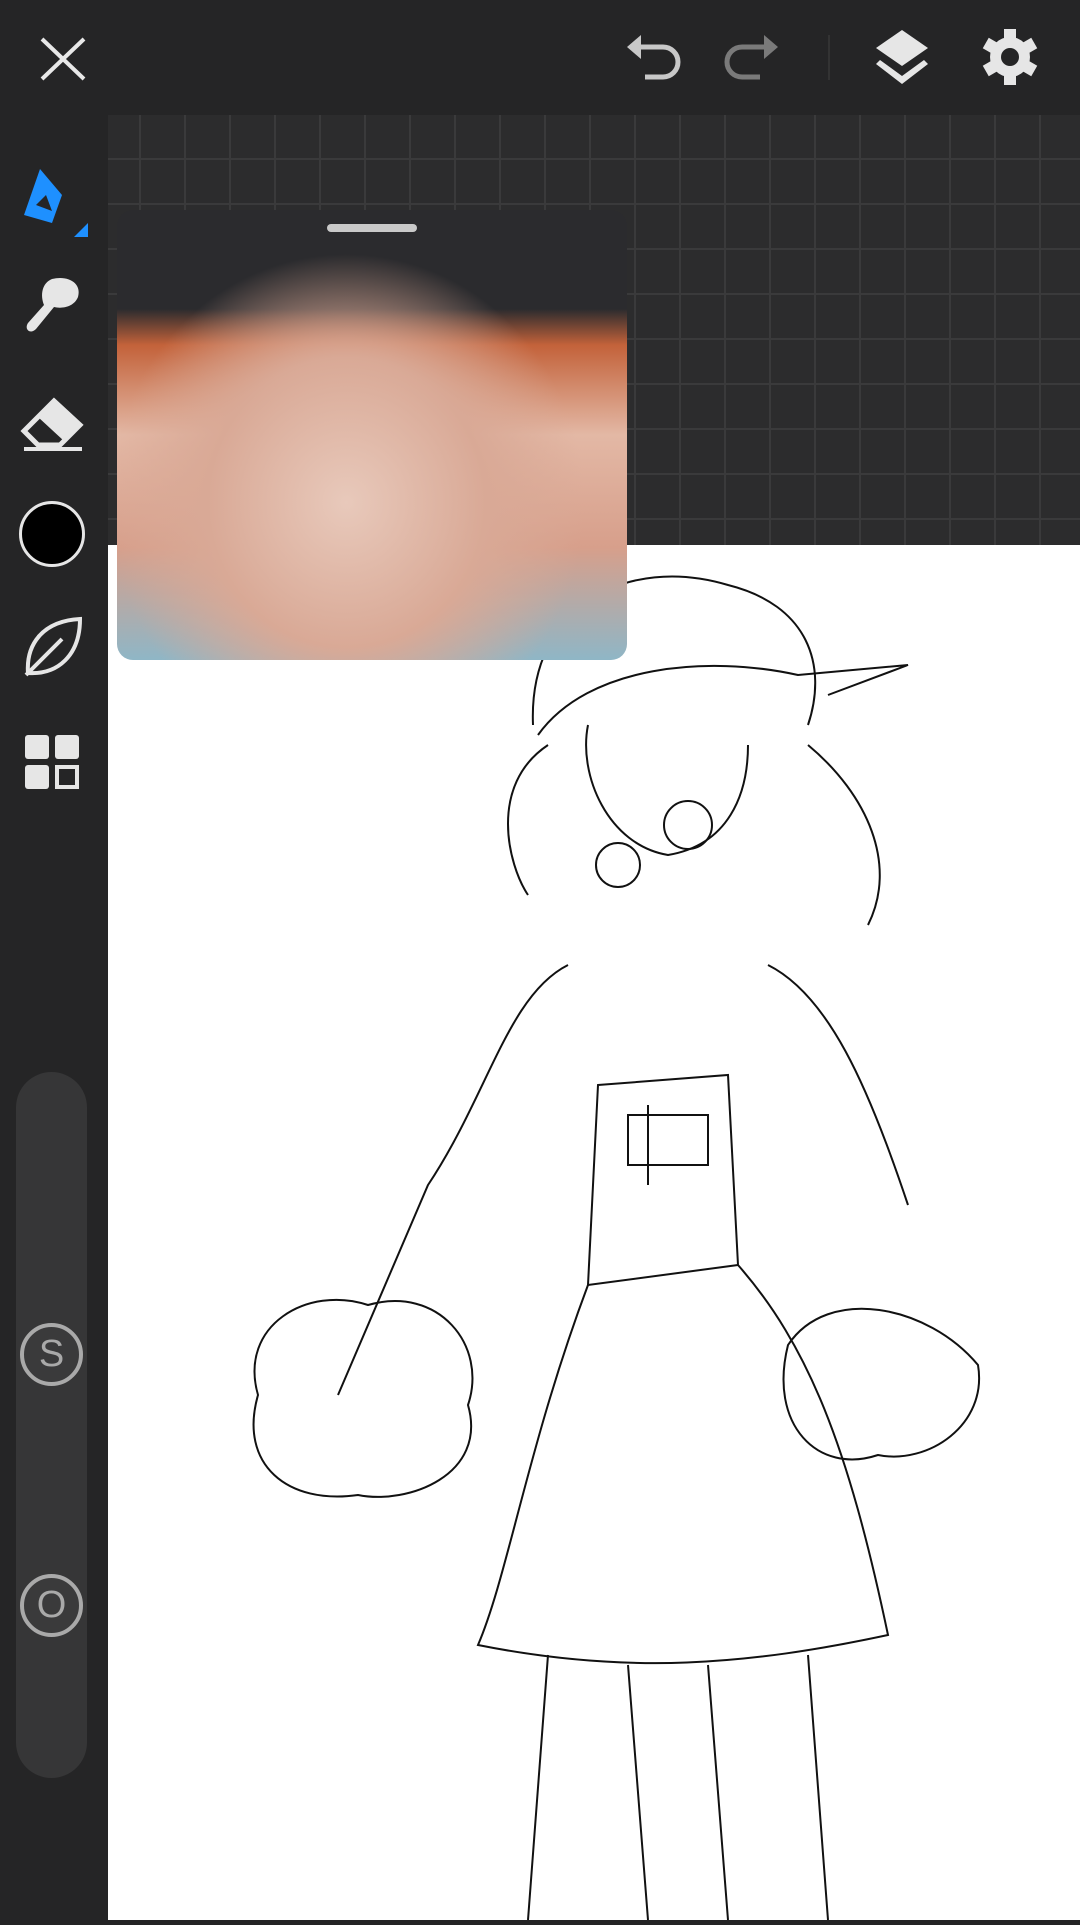 The height and width of the screenshot is (1925, 1080). What do you see at coordinates (540, 57) in the screenshot?
I see `top-bar` at bounding box center [540, 57].